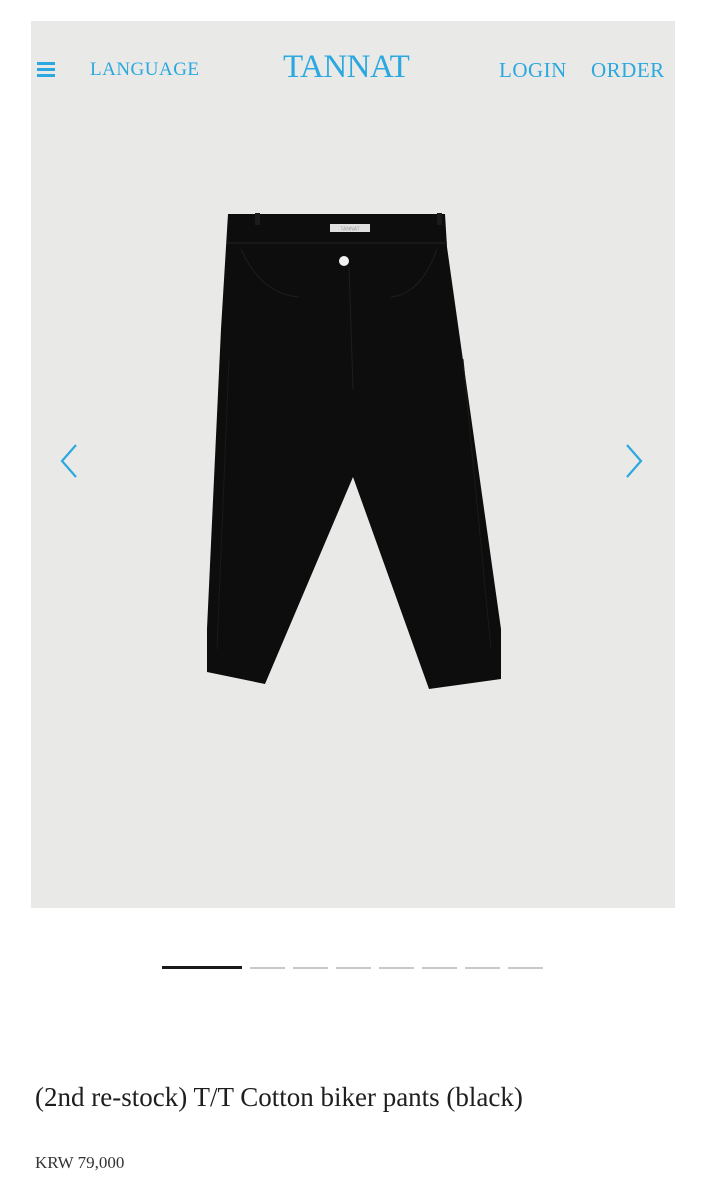 Image resolution: width=704 pixels, height=1200 pixels. Describe the element at coordinates (145, 70) in the screenshot. I see `language-link: LANGUAGE` at that location.